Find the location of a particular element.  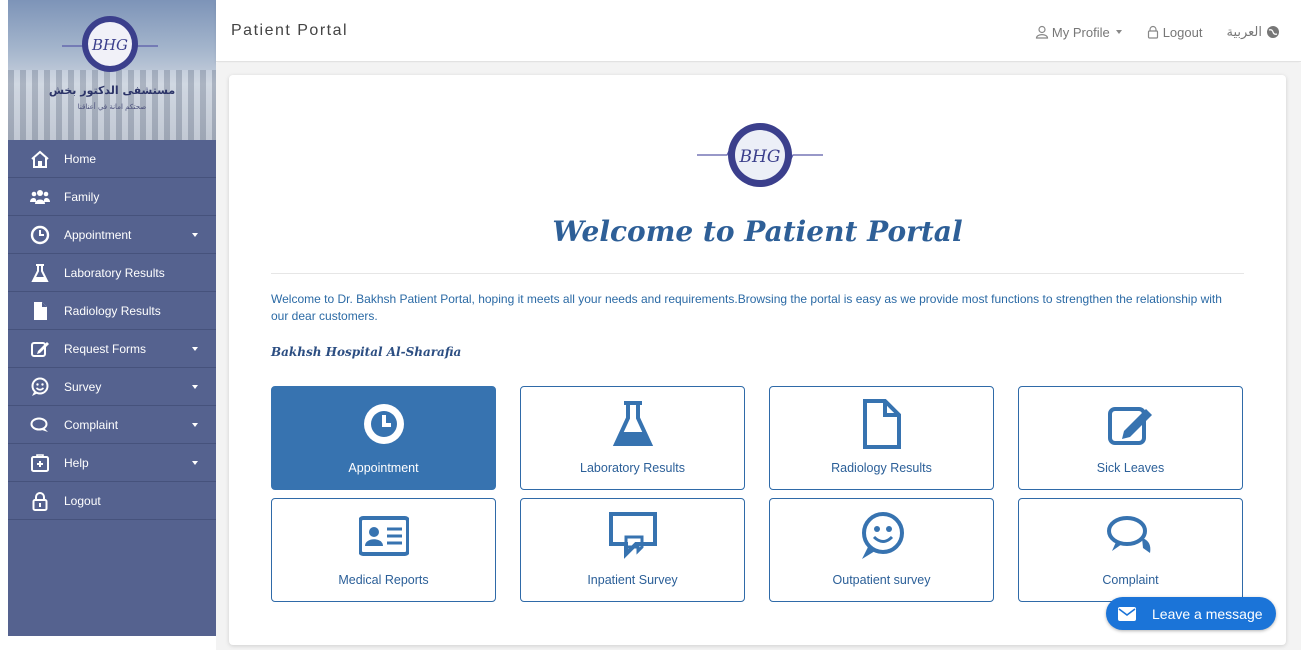

user-icon is located at coordinates (1042, 32).